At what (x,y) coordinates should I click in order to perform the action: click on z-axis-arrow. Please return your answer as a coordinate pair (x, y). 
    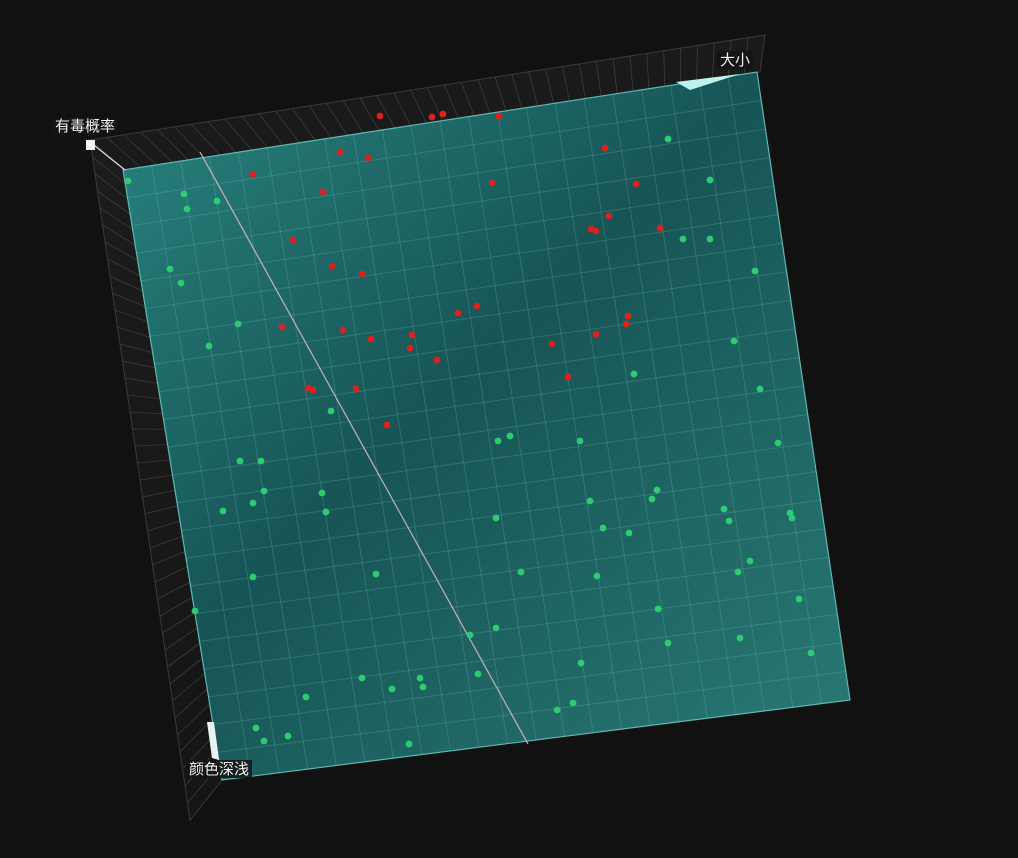
    Looking at the image, I should click on (90, 145).